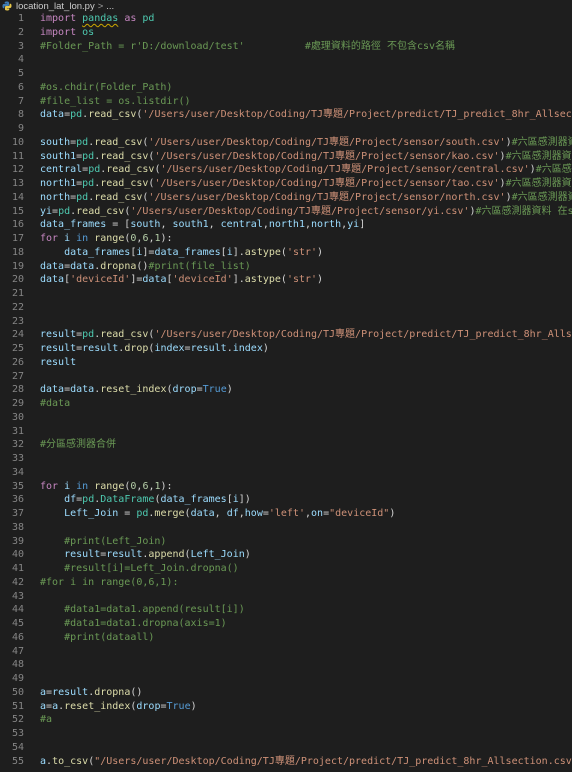 This screenshot has height=772, width=572. Describe the element at coordinates (286, 349) in the screenshot. I see `code-line: 25 result=result.drop(index=result.index)` at that location.